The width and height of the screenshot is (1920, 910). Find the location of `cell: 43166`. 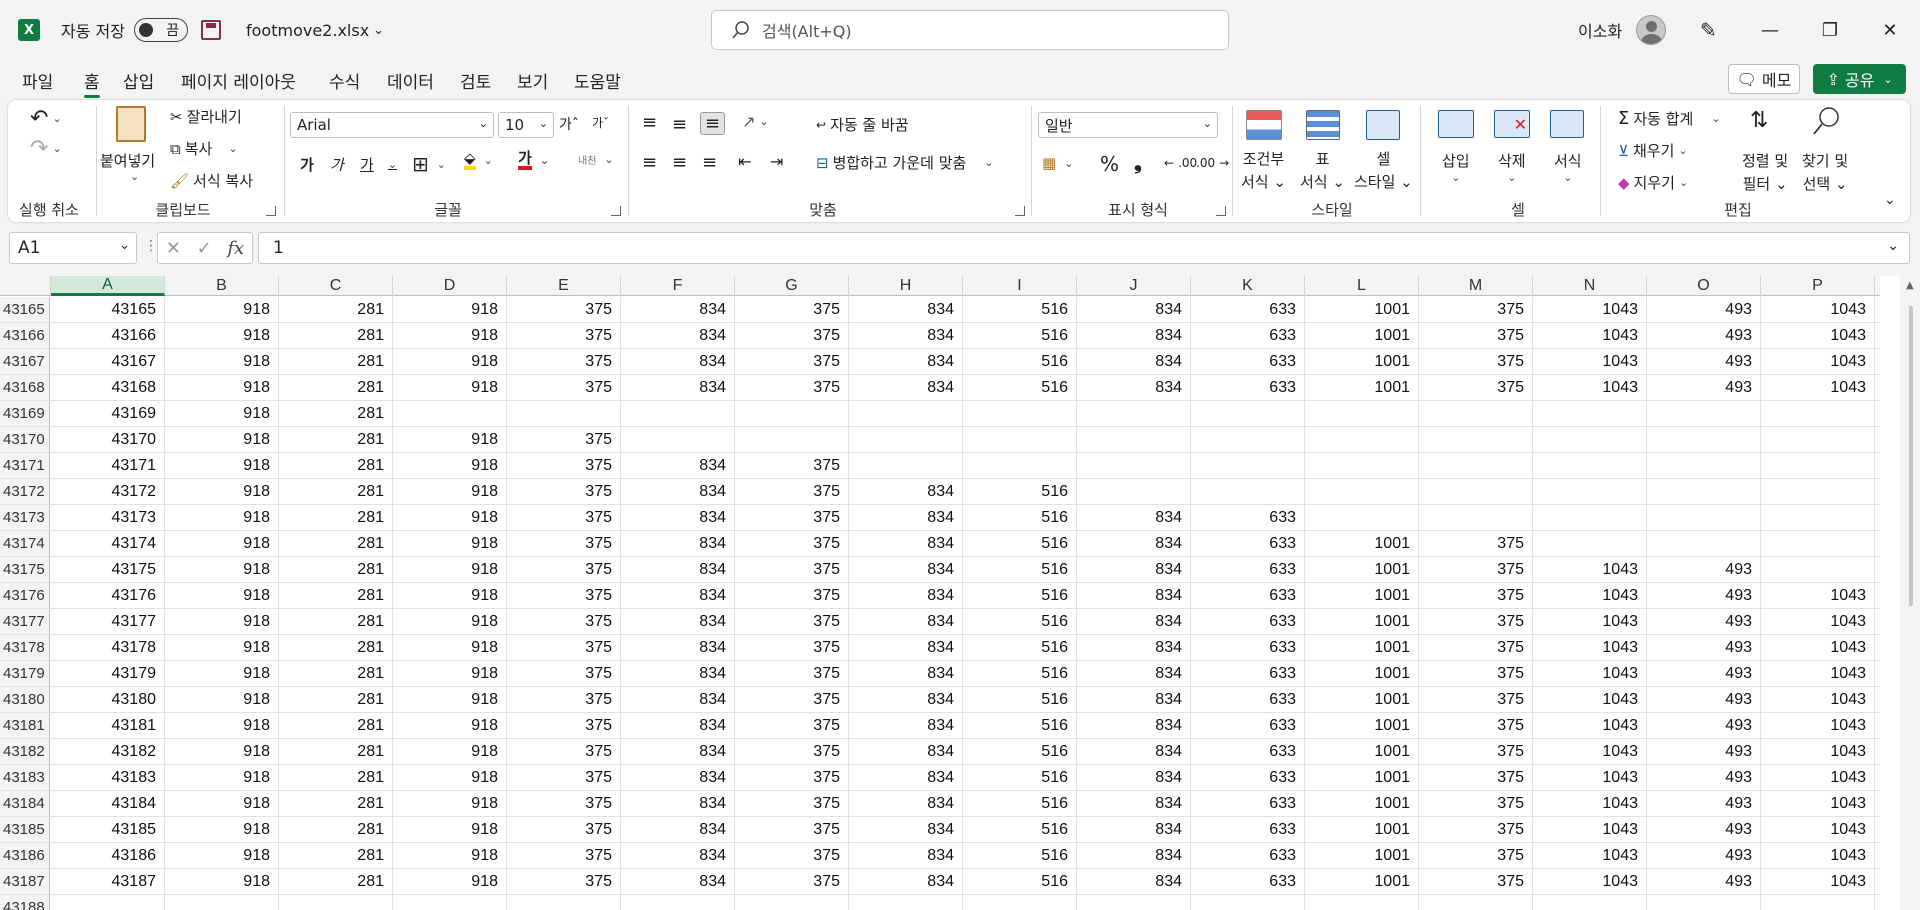

cell: 43166 is located at coordinates (108, 335).